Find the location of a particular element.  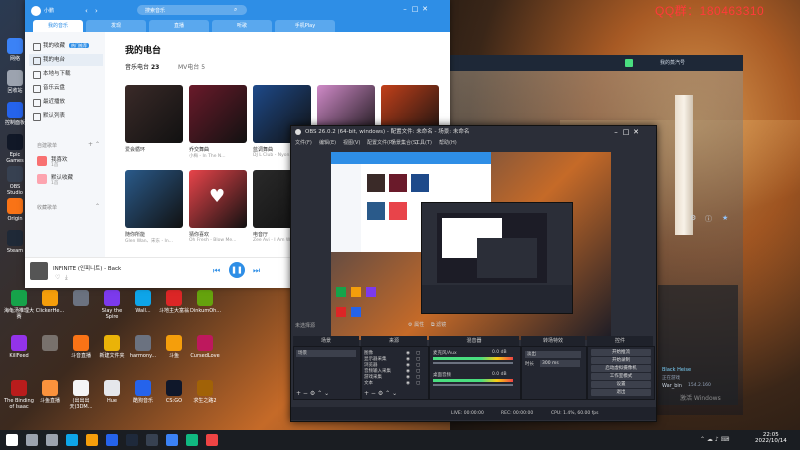

friend-name: War_bin is located at coordinates (672, 386).